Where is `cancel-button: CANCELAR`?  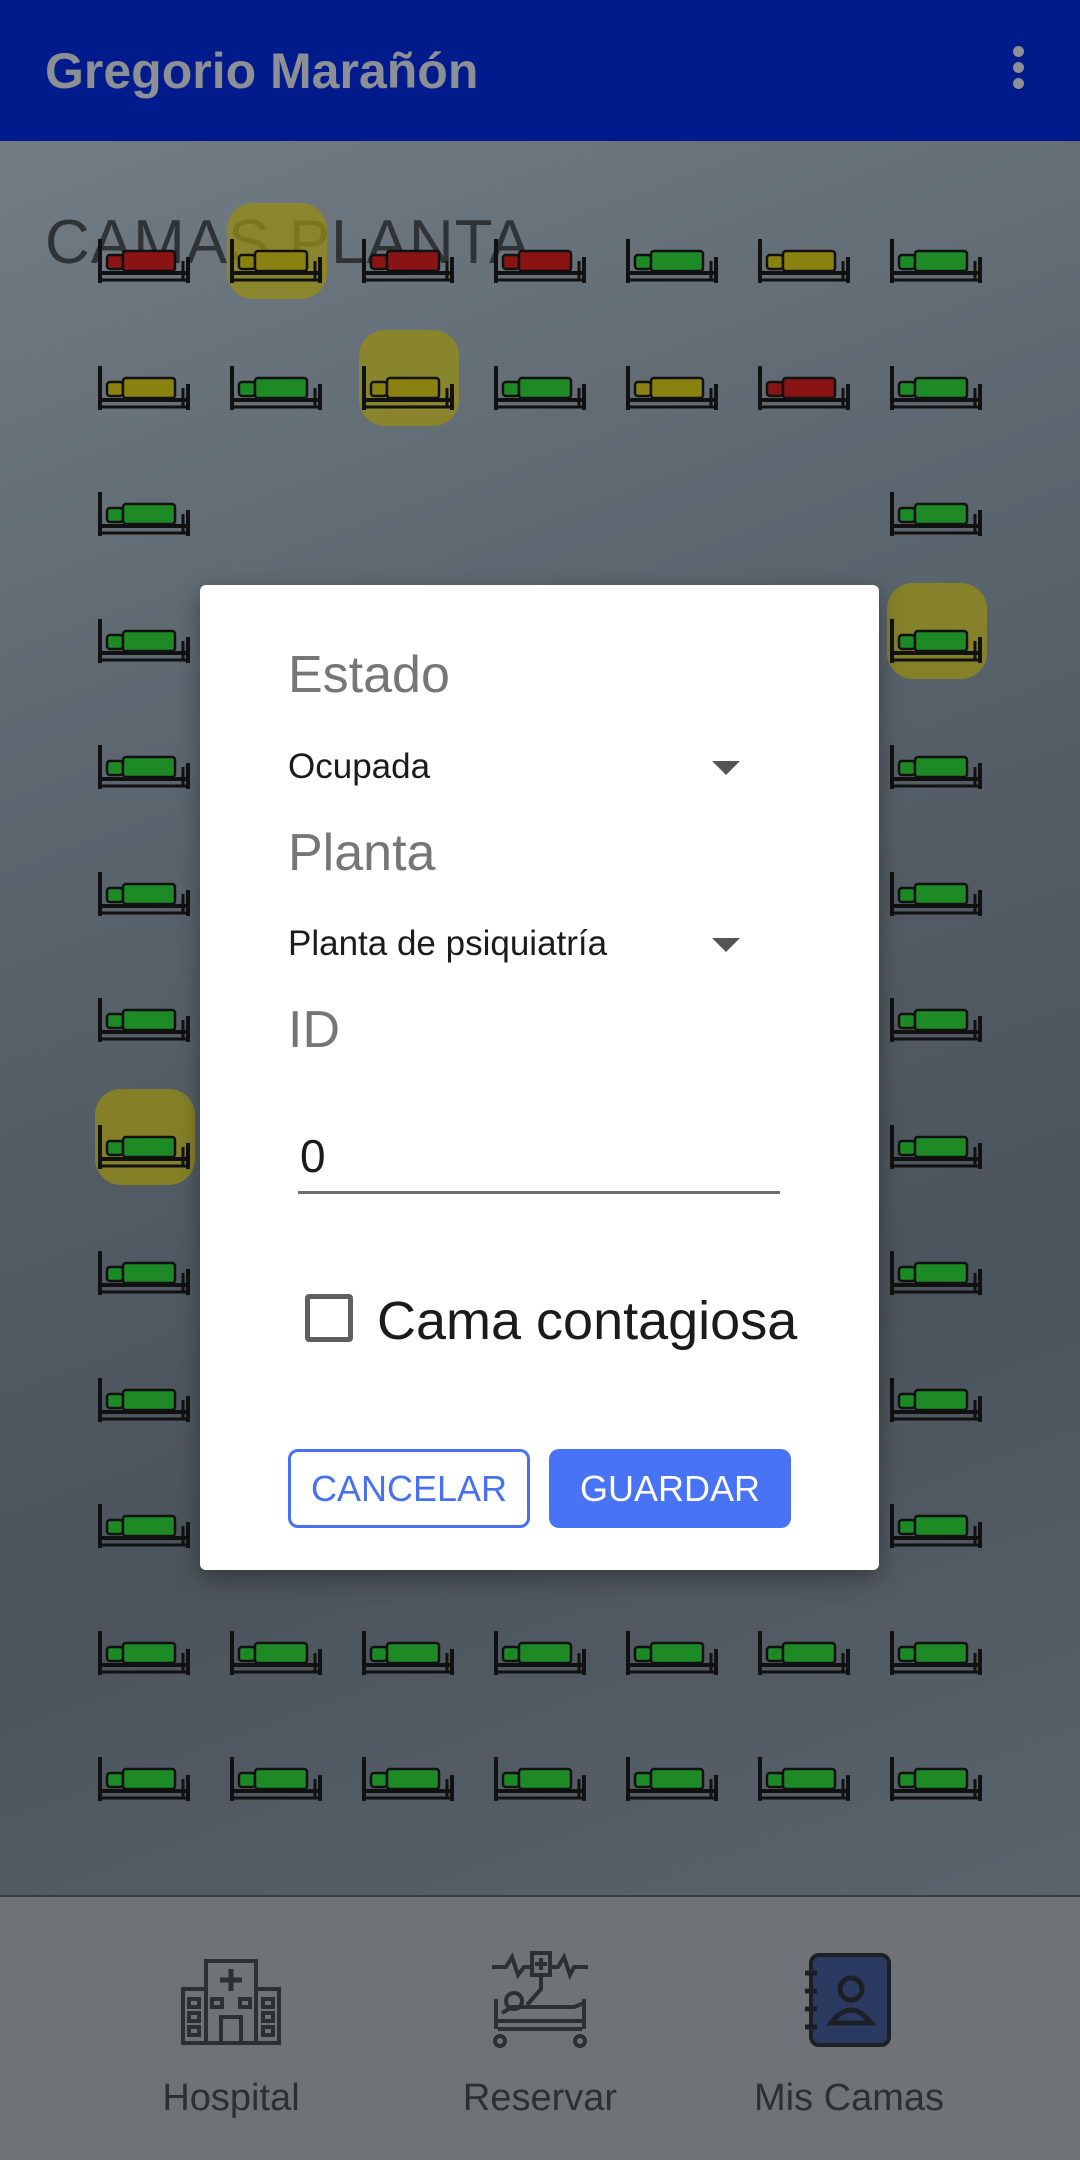
cancel-button: CANCELAR is located at coordinates (409, 1488).